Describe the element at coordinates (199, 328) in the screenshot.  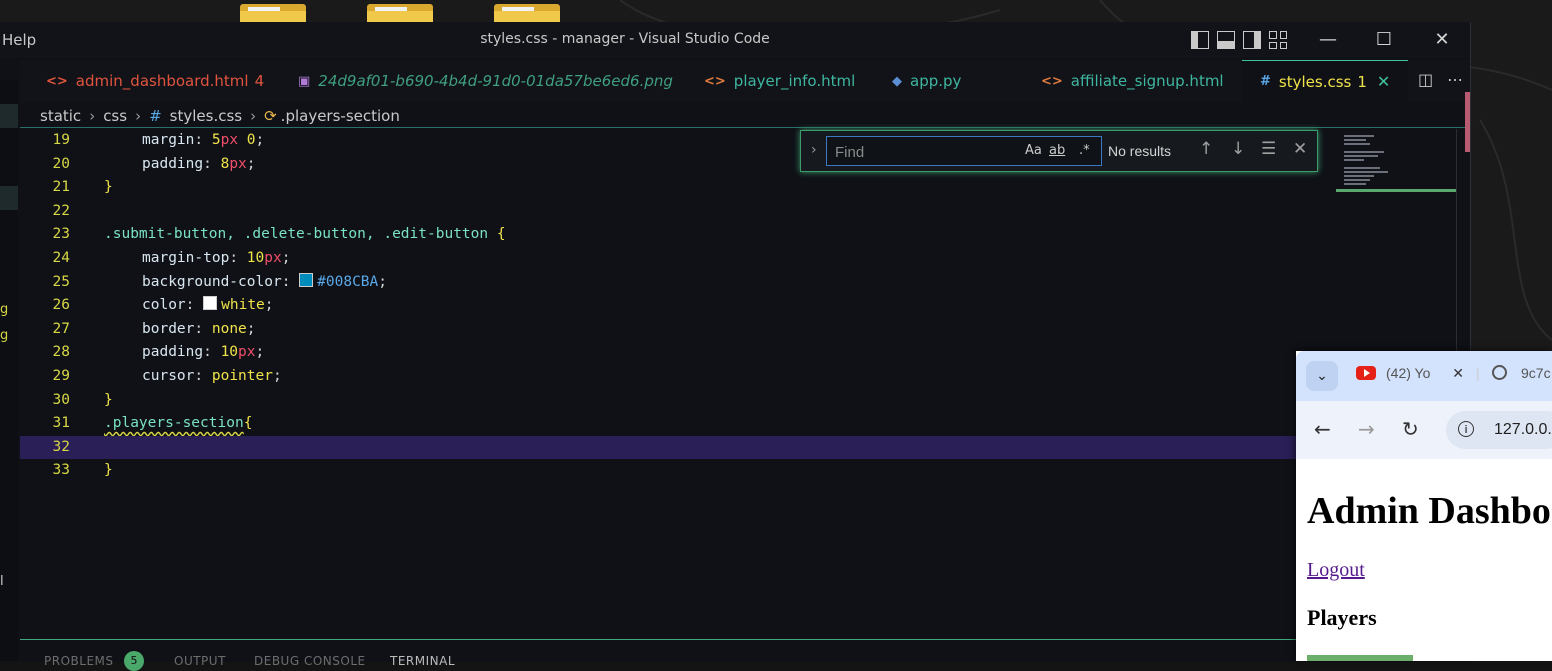
I see `code-text: border: none;` at that location.